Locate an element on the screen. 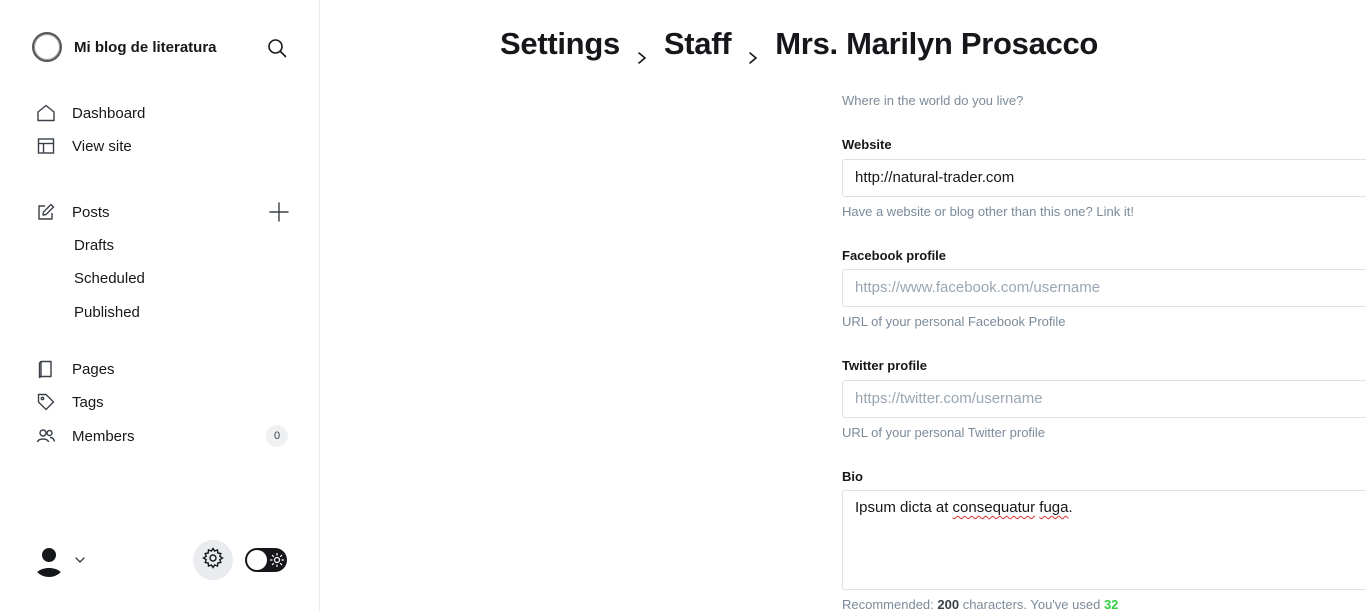 The width and height of the screenshot is (1366, 612). sidebar-item-published: Published is located at coordinates (107, 313).